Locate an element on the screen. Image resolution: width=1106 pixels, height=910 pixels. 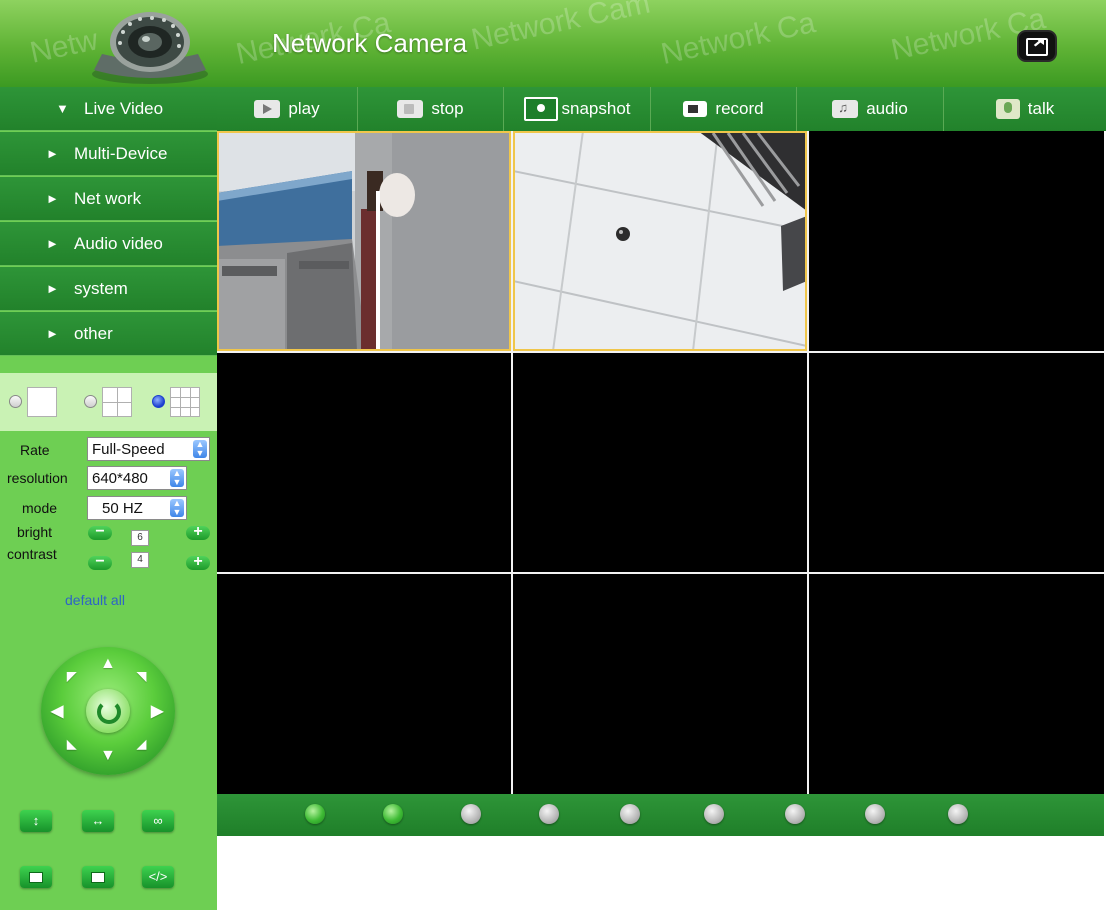
ptz-center-button is located at coordinates (108, 711).